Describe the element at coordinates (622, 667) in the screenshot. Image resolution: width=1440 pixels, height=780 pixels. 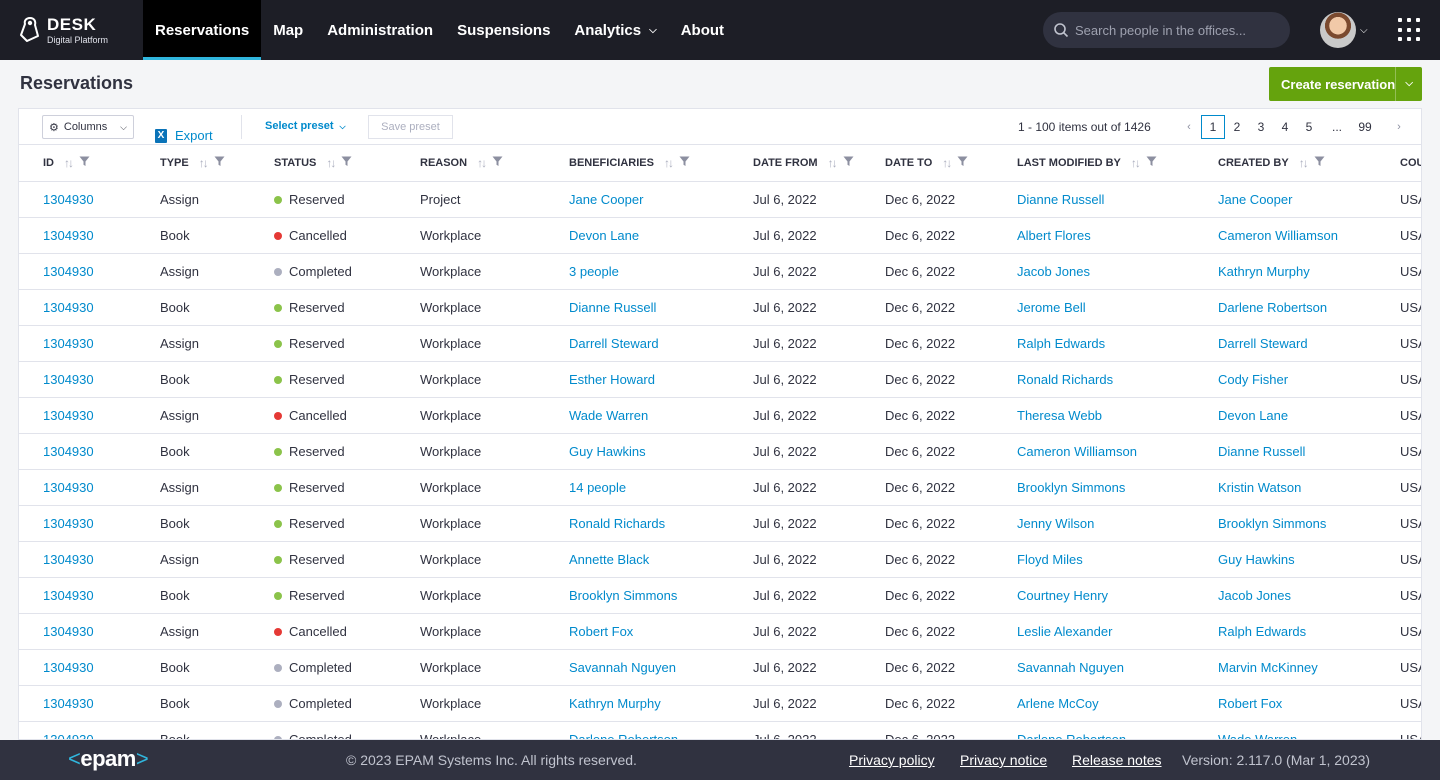
I see `beneficiaries-link: Savannah Nguyen` at that location.